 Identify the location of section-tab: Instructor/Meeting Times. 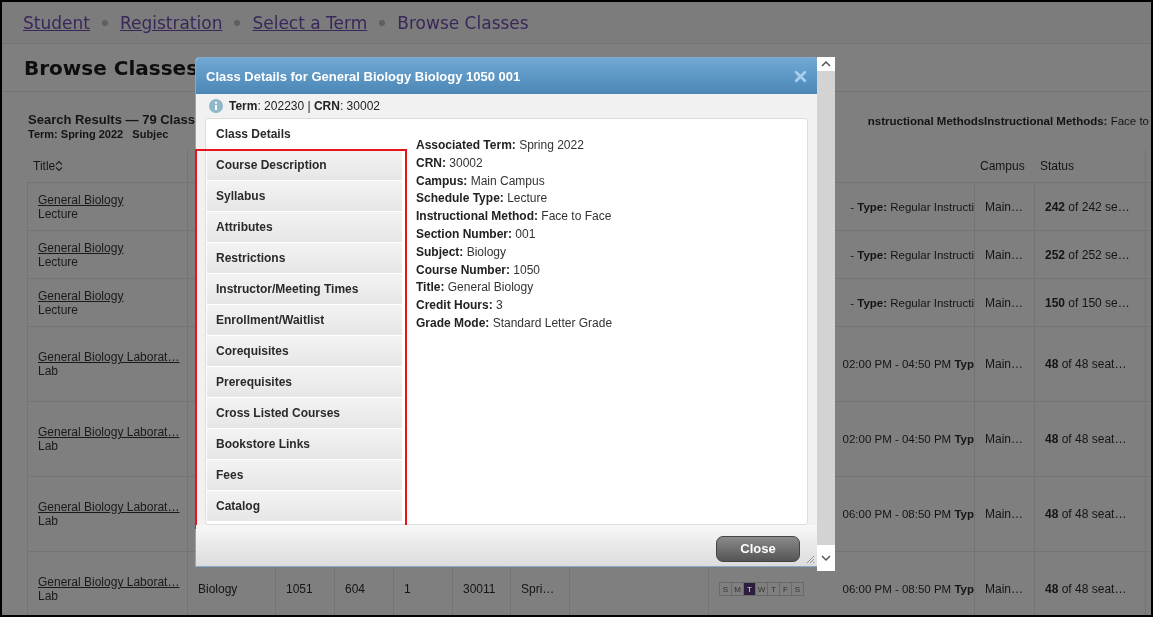
(304, 289).